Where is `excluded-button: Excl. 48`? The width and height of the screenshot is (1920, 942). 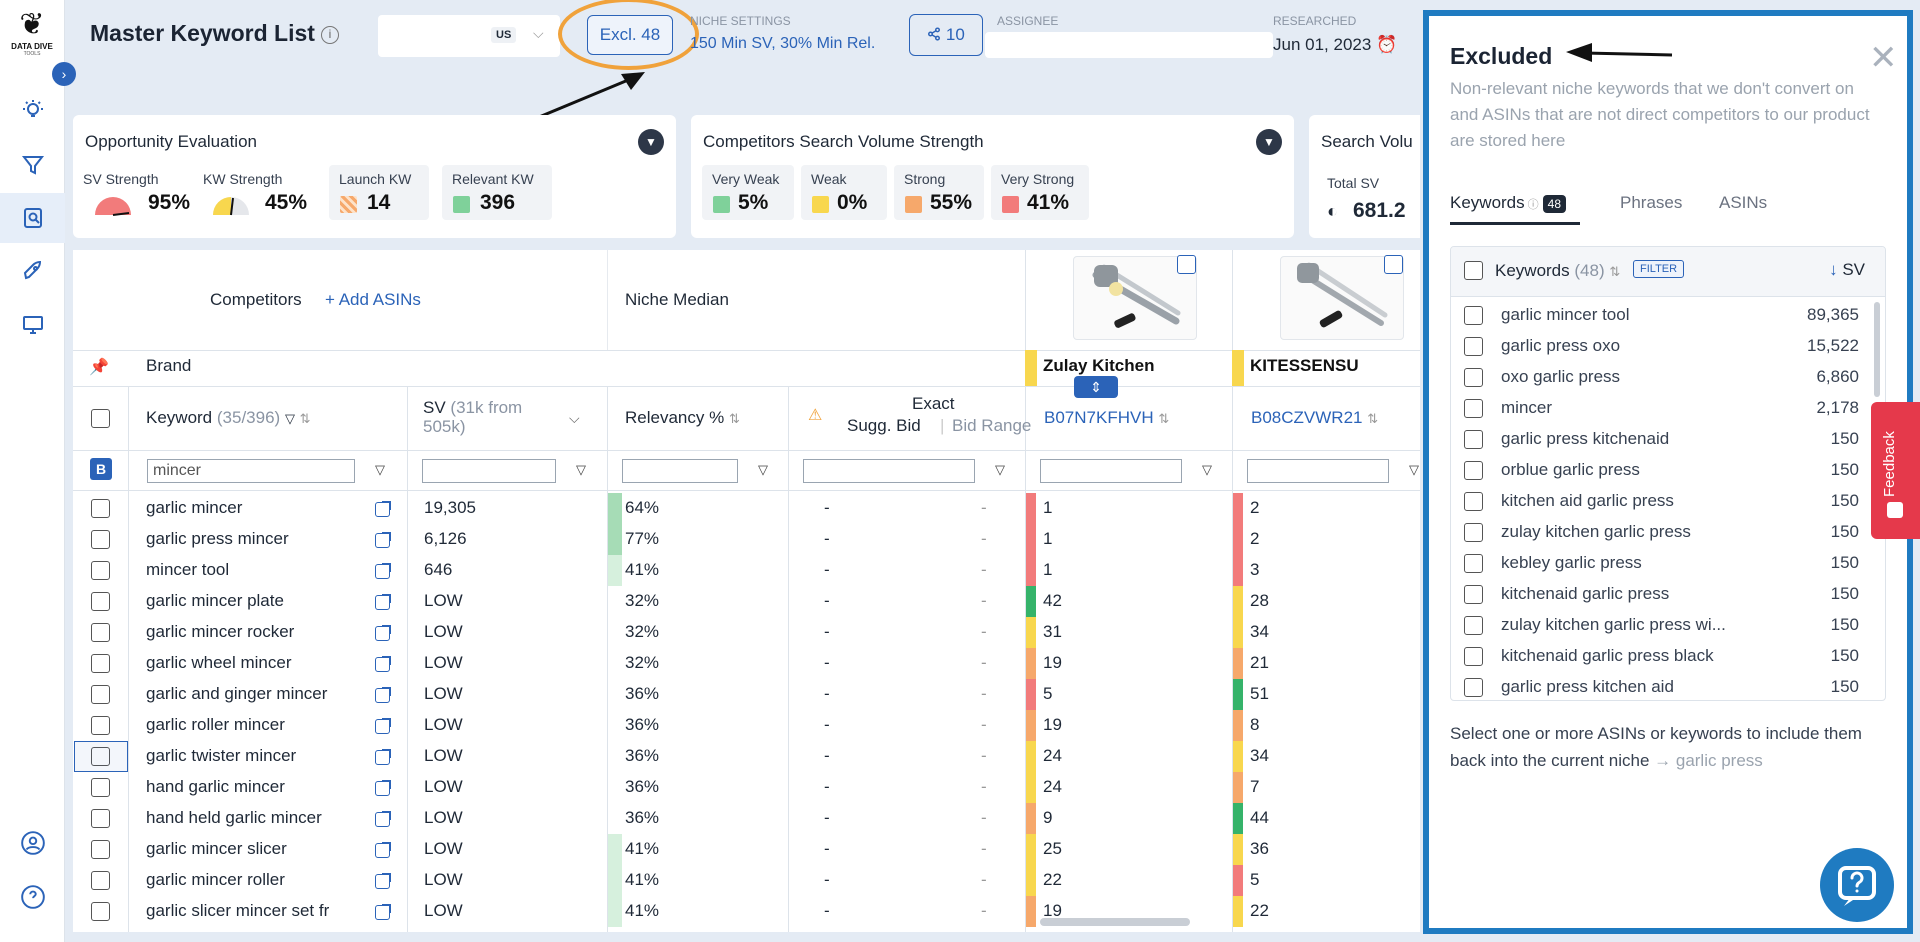
excluded-button: Excl. 48 is located at coordinates (630, 35).